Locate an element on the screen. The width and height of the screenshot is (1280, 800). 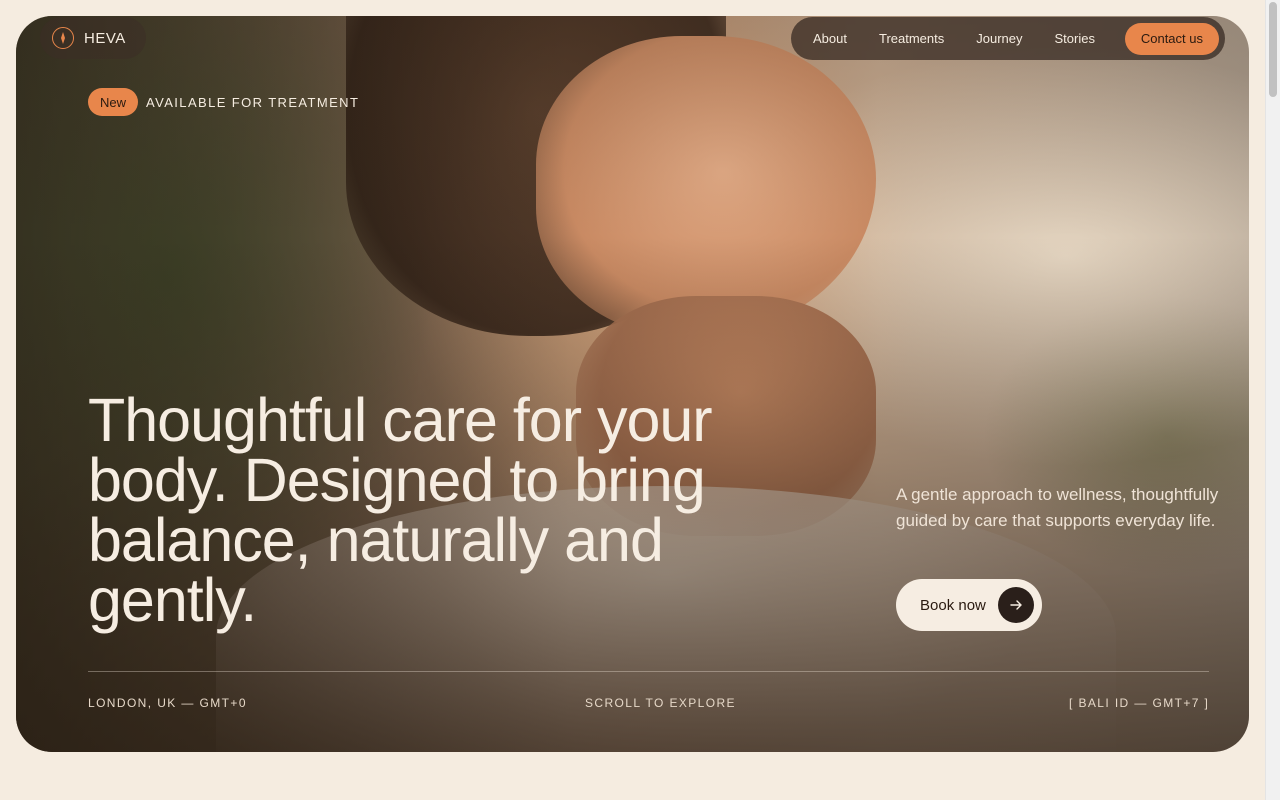
brand-name: HEVA is located at coordinates (105, 38).